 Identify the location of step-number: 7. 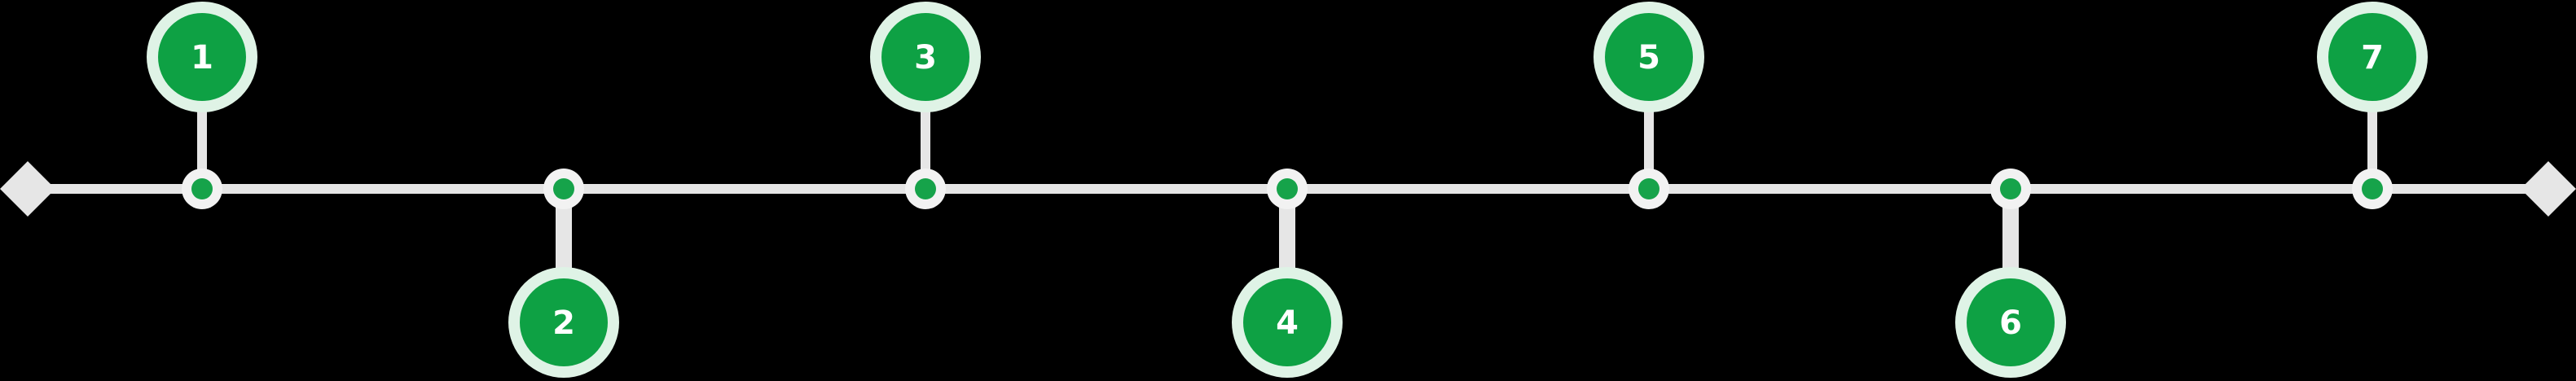
(2372, 58).